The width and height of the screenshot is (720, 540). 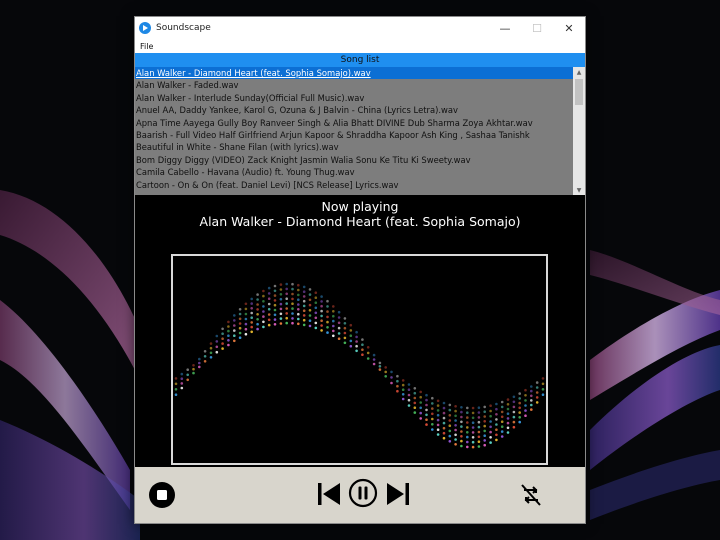 What do you see at coordinates (146, 46) in the screenshot?
I see `menu-file: File` at bounding box center [146, 46].